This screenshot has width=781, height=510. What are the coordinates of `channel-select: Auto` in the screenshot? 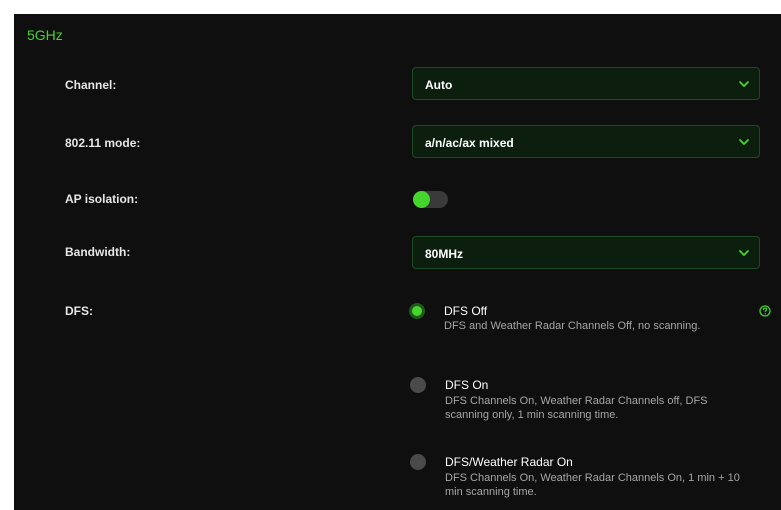 It's located at (586, 83).